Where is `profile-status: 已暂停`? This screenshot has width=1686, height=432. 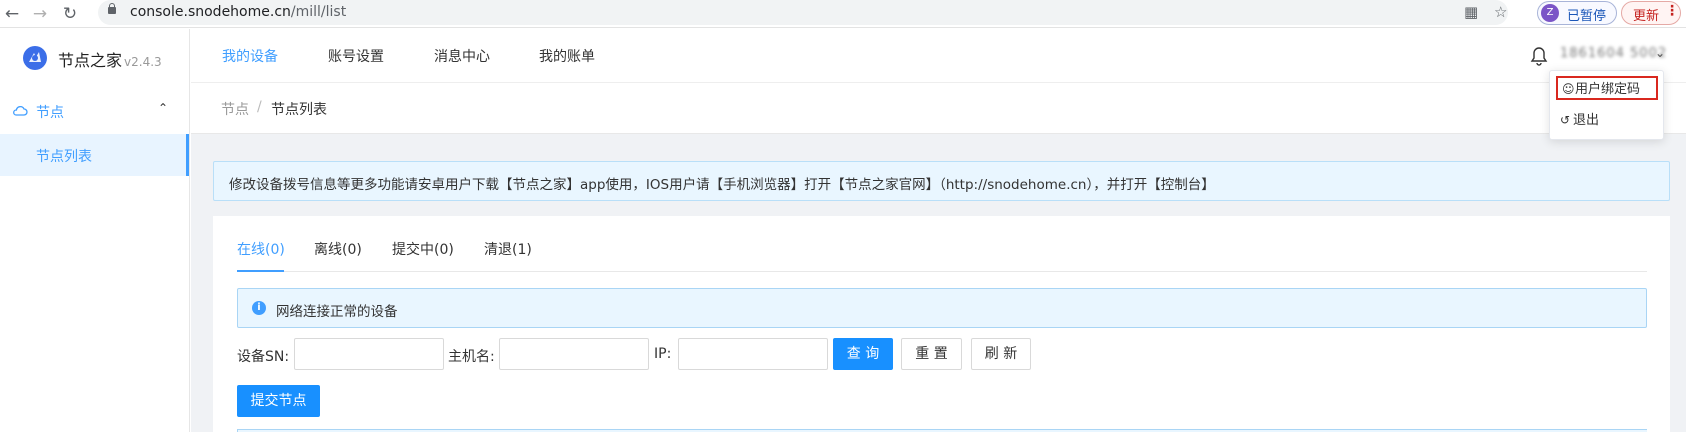 profile-status: 已暂停 is located at coordinates (1587, 16).